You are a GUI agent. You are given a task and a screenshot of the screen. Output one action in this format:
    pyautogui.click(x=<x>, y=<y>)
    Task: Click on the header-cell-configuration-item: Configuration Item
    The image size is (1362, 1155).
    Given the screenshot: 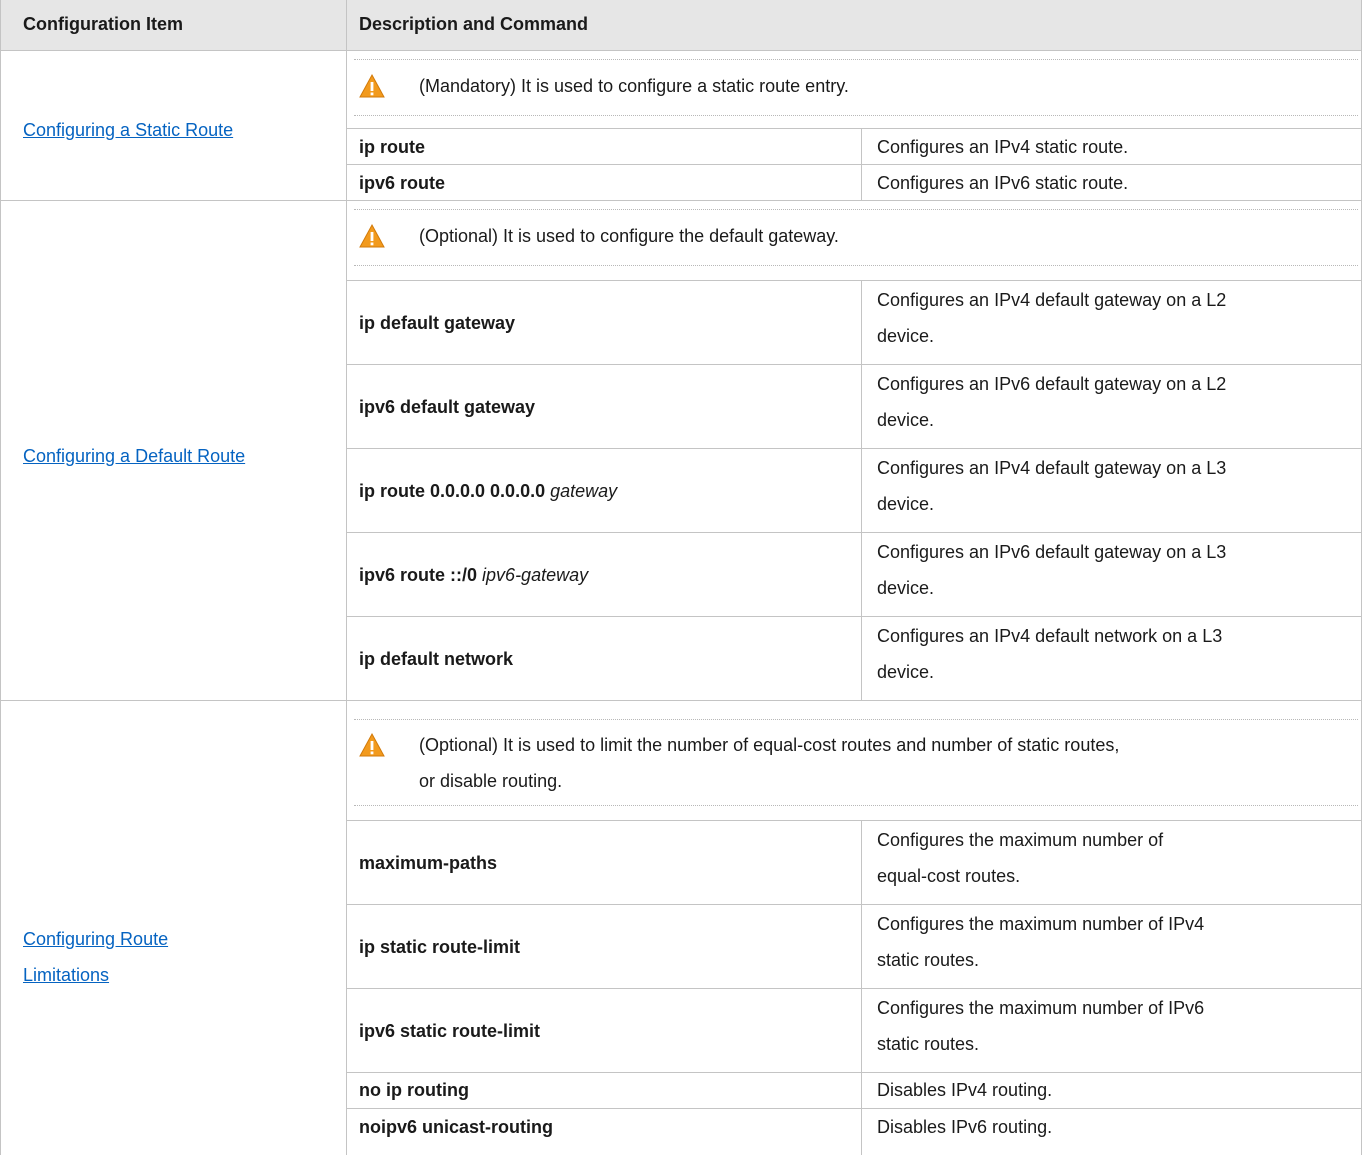 What is the action you would take?
    pyautogui.click(x=173, y=25)
    